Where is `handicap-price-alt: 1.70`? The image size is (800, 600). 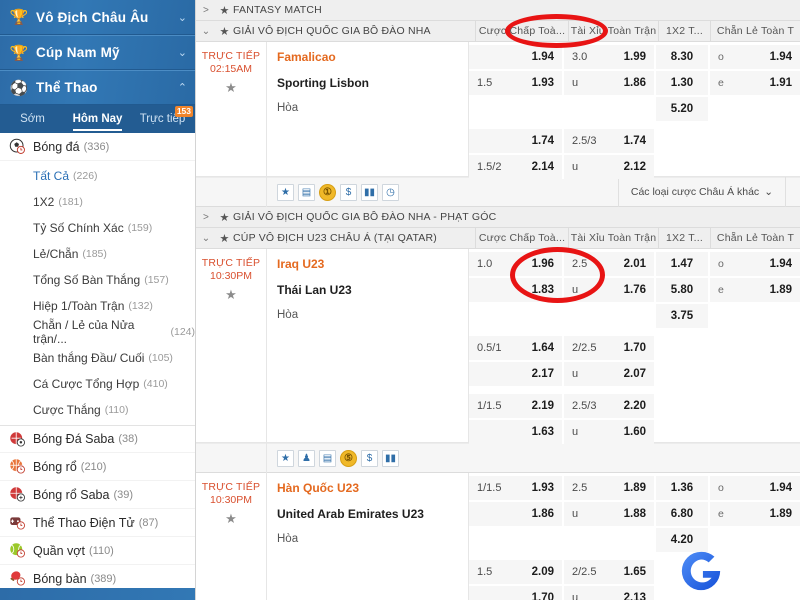 handicap-price-alt: 1.70 is located at coordinates (534, 593).